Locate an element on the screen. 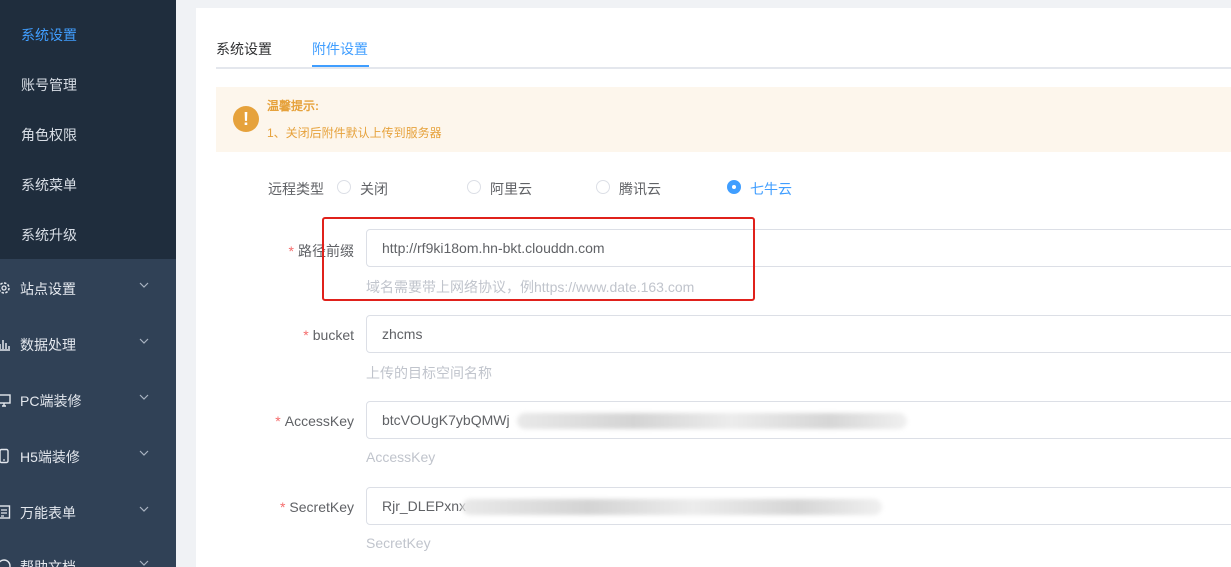 The height and width of the screenshot is (567, 1231). sidebar-group-label: PC端装修 is located at coordinates (51, 401).